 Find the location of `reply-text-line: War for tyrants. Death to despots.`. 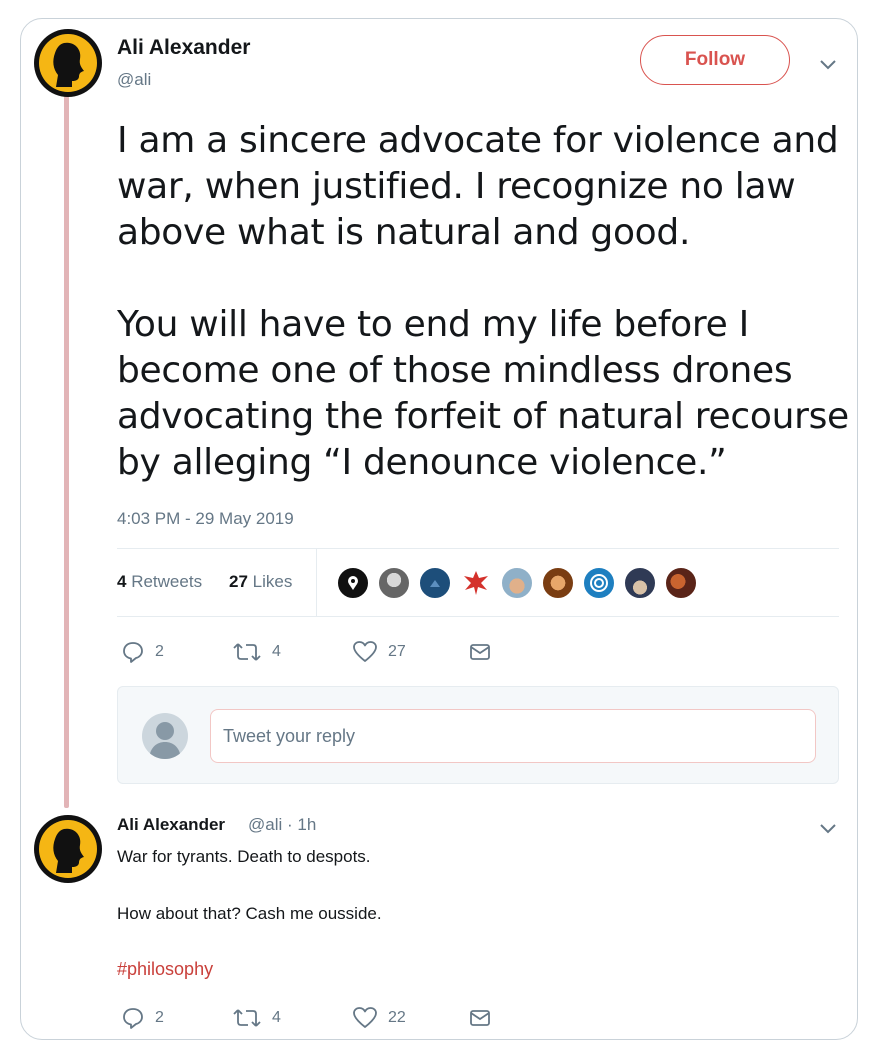

reply-text-line: War for tyrants. Death to despots. is located at coordinates (244, 856).